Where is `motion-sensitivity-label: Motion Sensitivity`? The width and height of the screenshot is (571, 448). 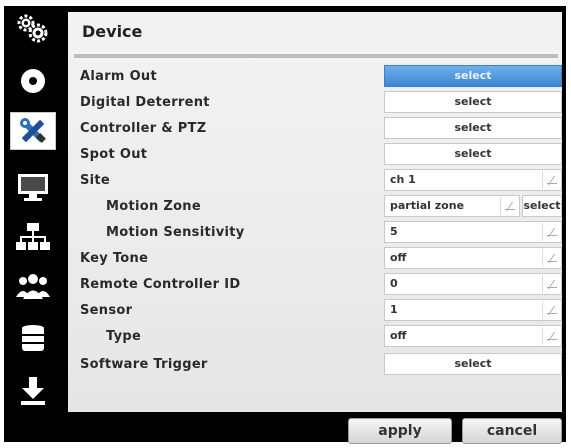
motion-sensitivity-label: Motion Sensitivity is located at coordinates (175, 232).